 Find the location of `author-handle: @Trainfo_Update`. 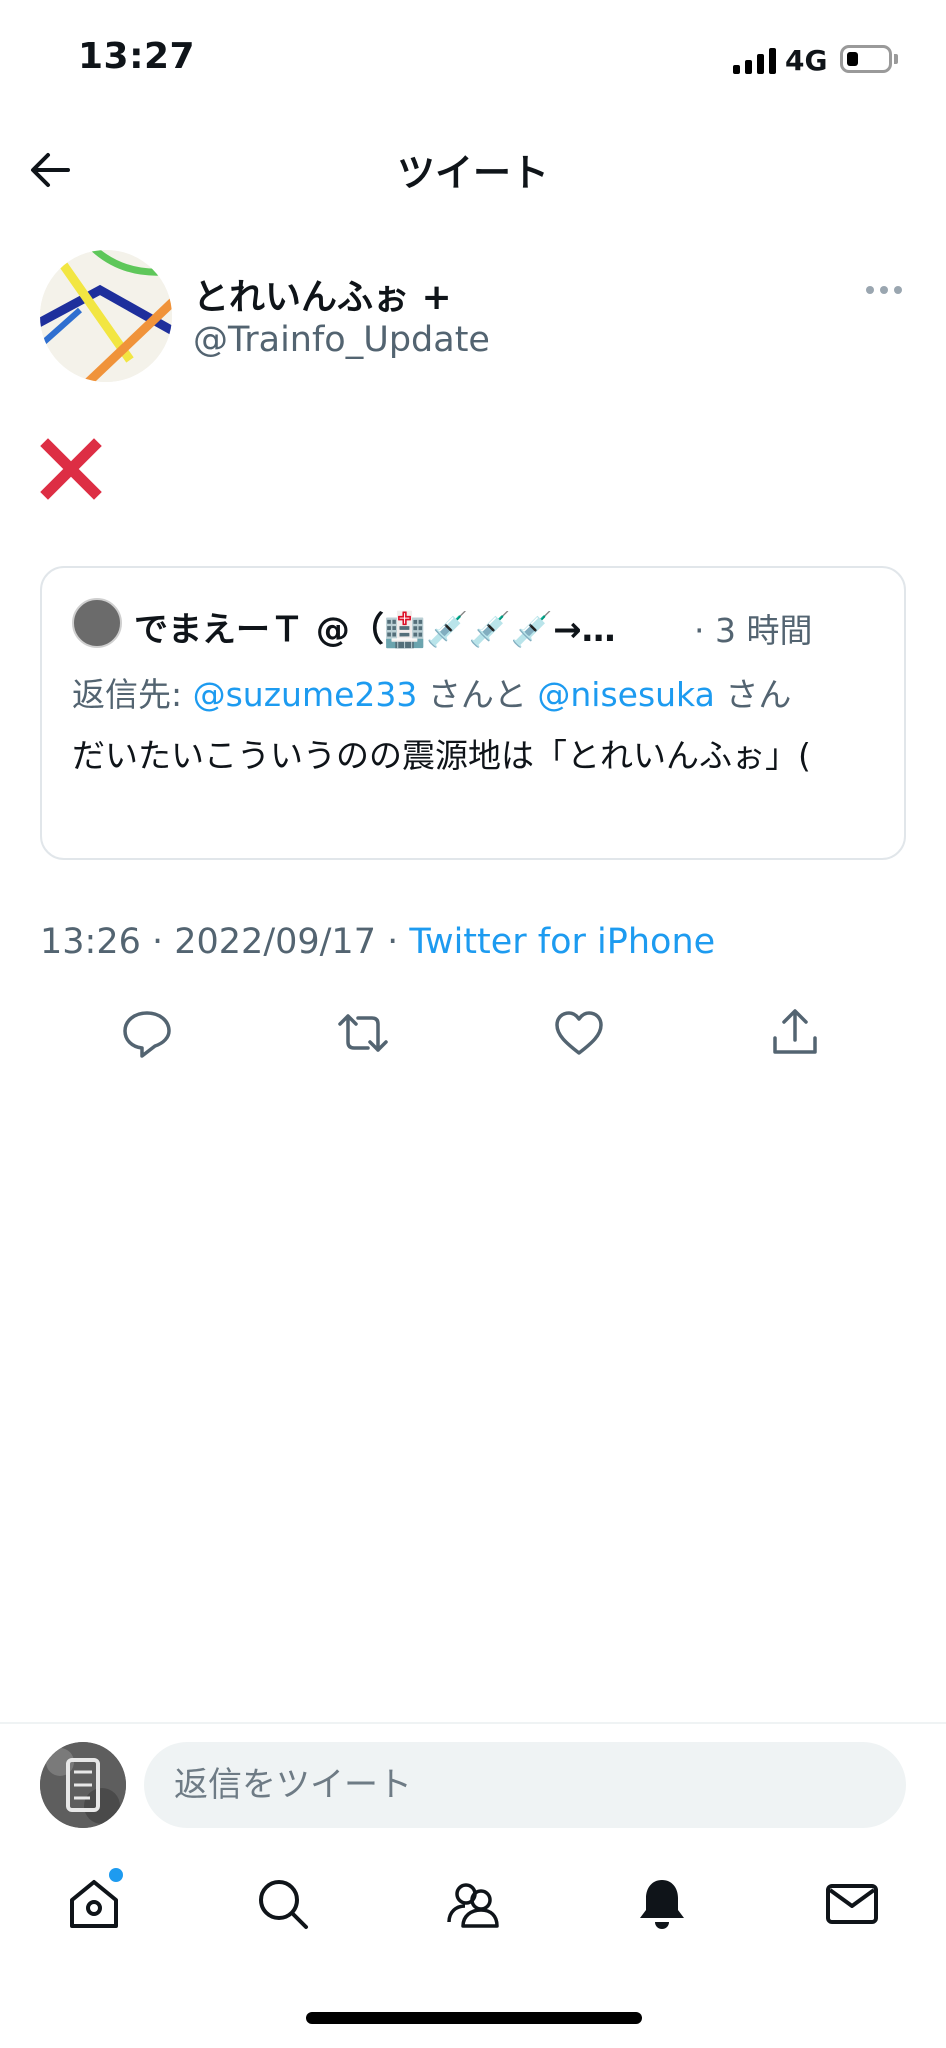

author-handle: @Trainfo_Update is located at coordinates (341, 340).